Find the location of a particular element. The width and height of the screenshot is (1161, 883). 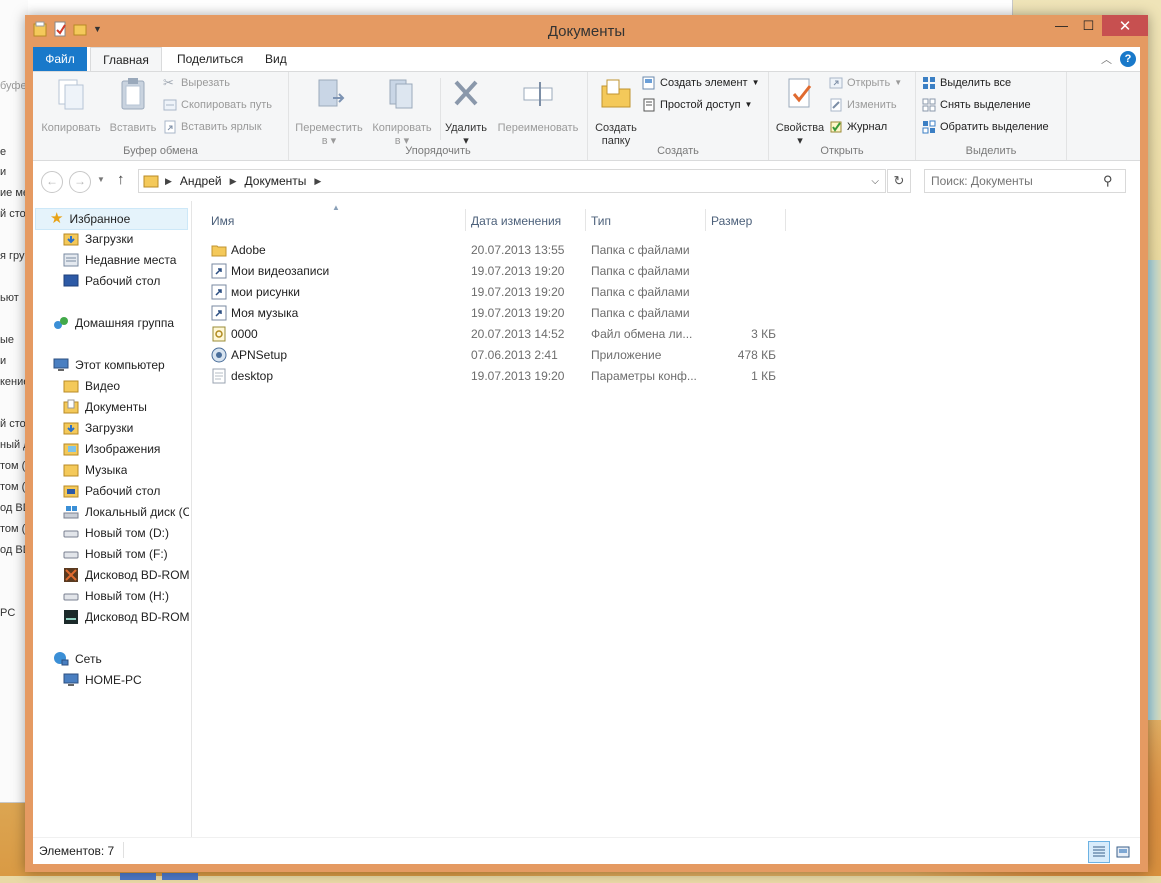

nav-this-pc: Этот компьютер is located at coordinates (109, 365).